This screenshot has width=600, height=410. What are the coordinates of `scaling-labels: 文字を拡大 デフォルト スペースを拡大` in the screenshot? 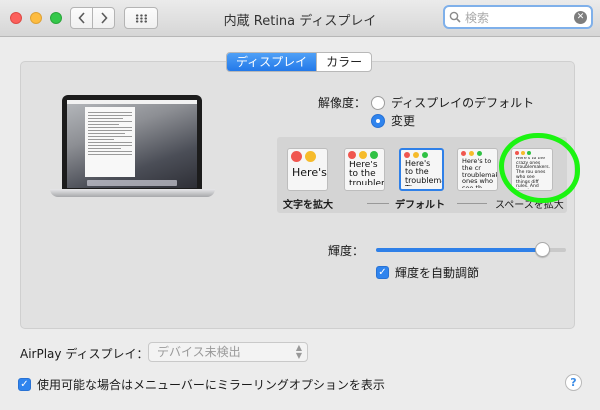 It's located at (422, 204).